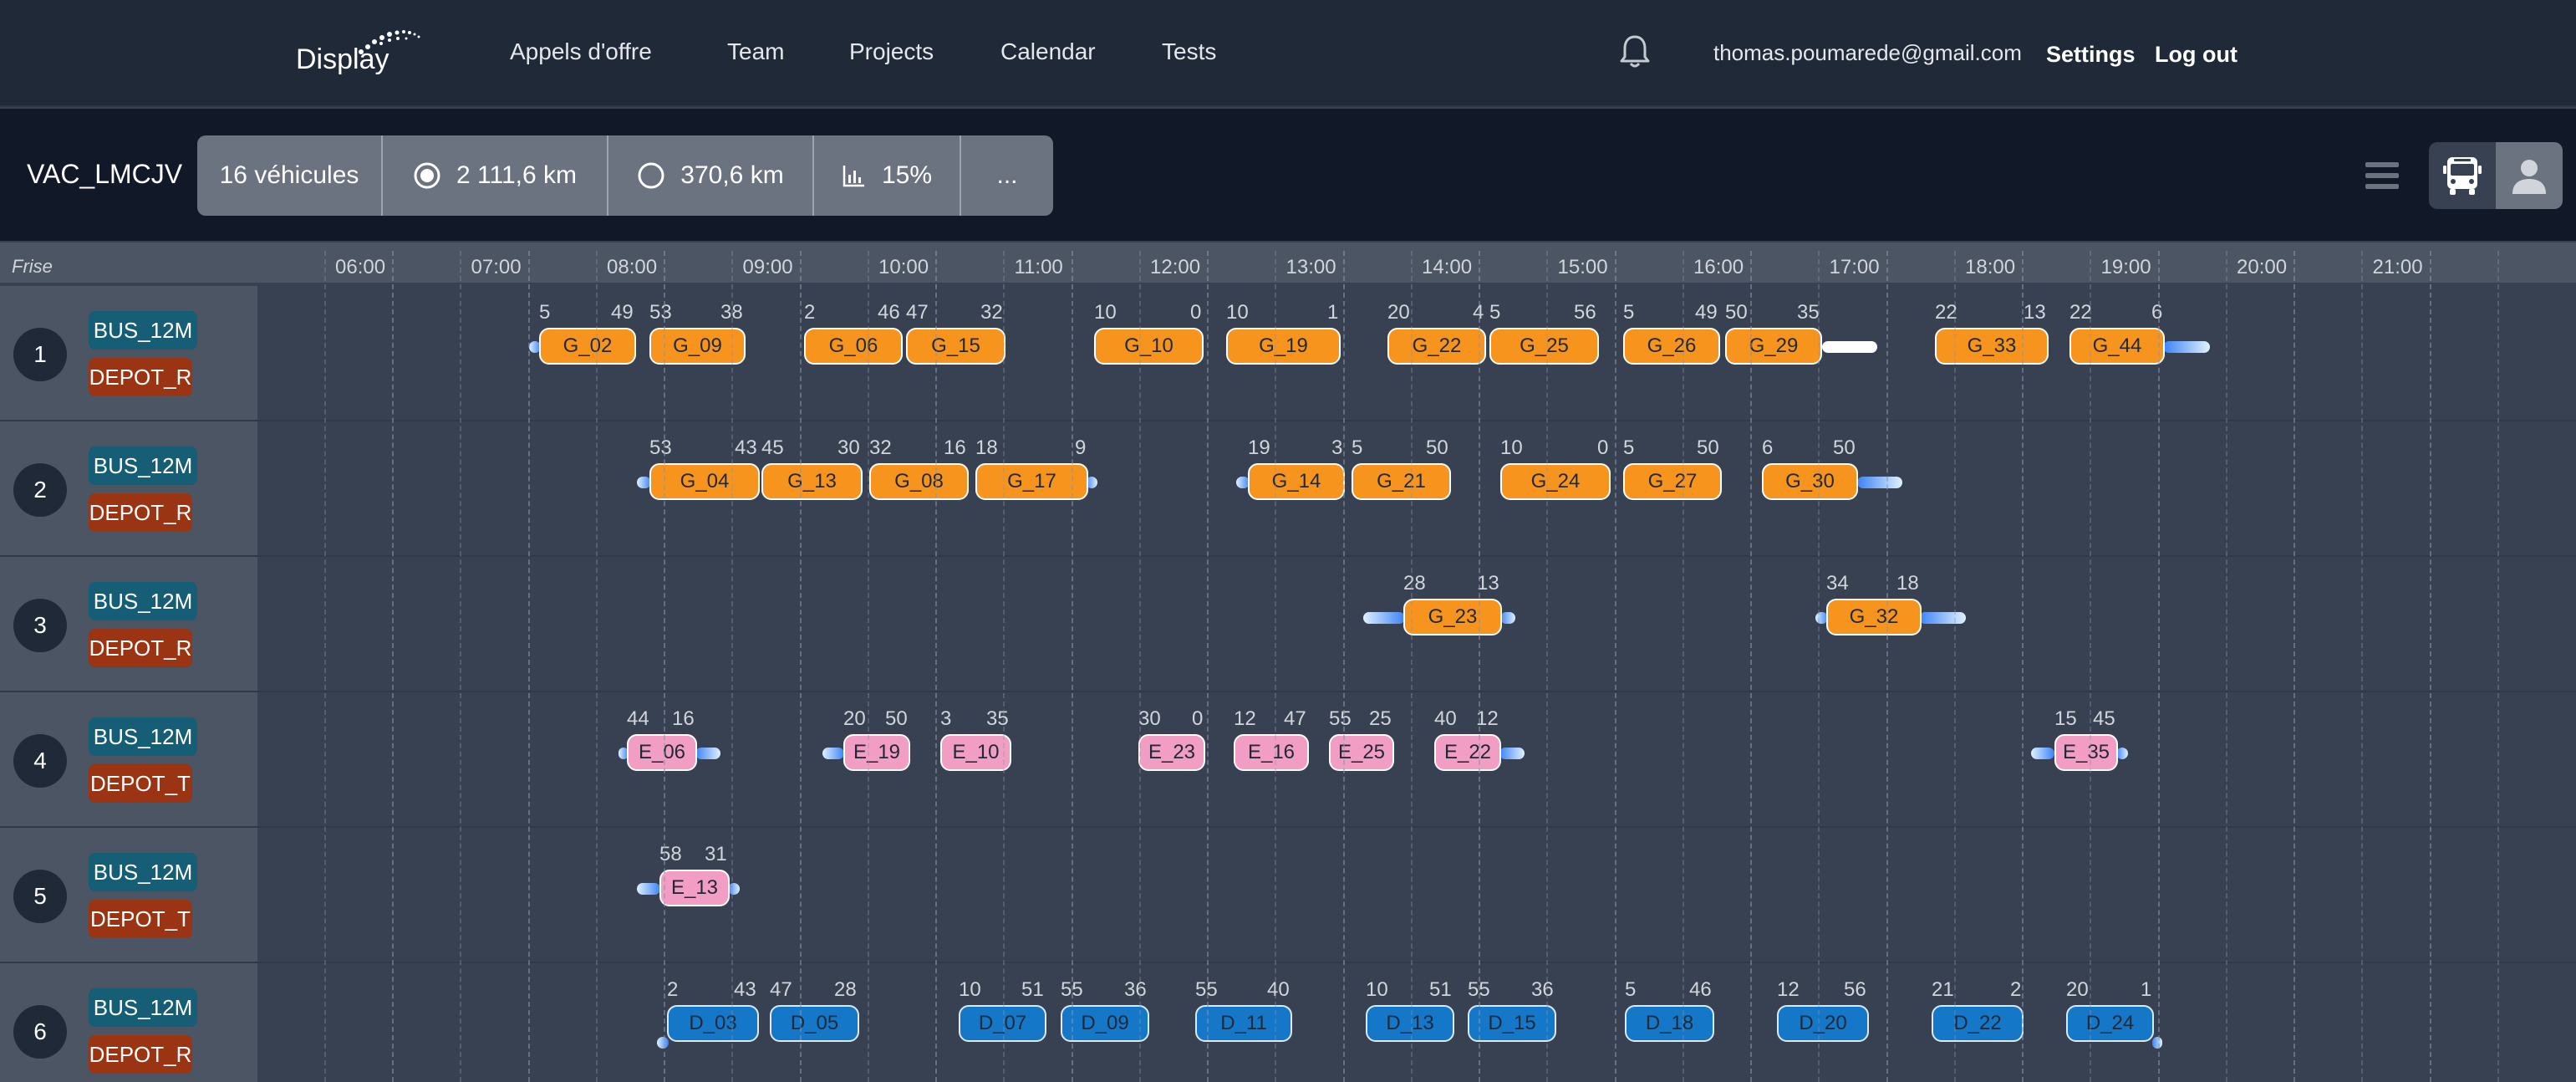  What do you see at coordinates (1544, 346) in the screenshot?
I see `trip-block: G_25` at bounding box center [1544, 346].